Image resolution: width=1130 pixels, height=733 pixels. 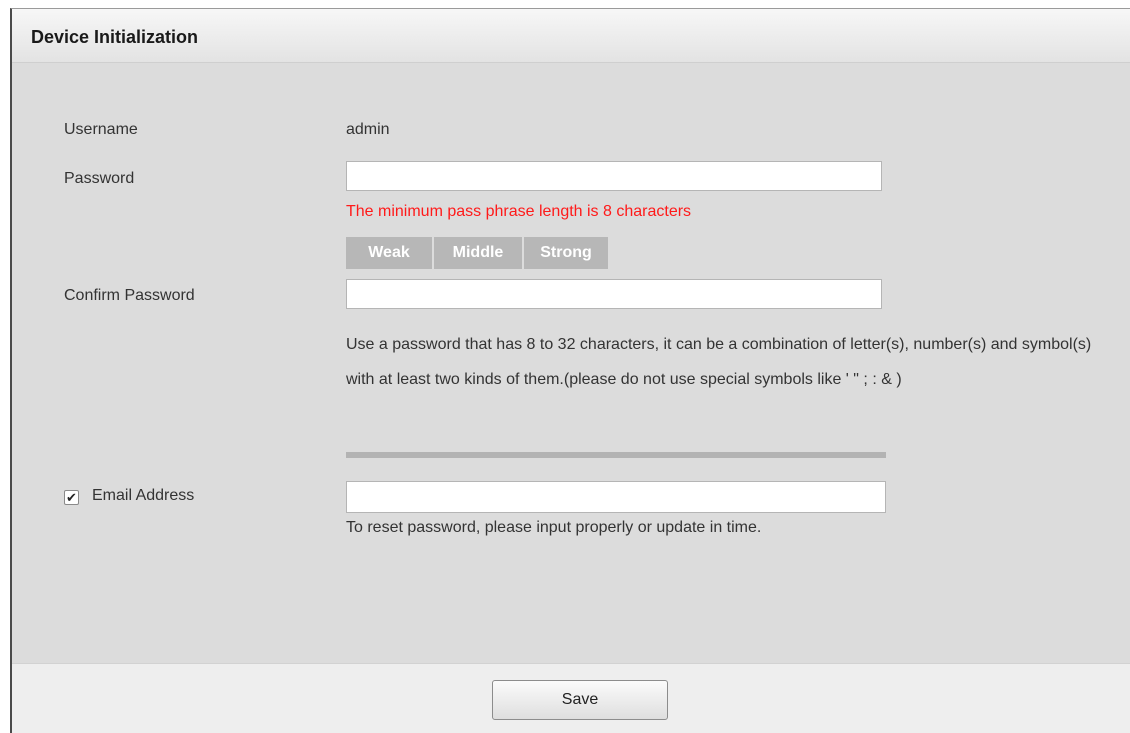 What do you see at coordinates (101, 129) in the screenshot?
I see `username-label: Username` at bounding box center [101, 129].